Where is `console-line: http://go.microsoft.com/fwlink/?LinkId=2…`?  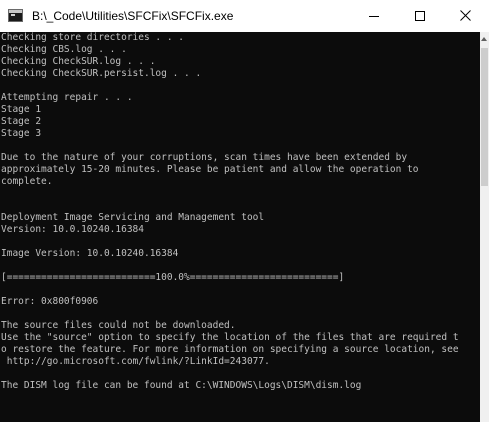 console-line: http://go.microsoft.com/fwlink/?LinkId=2… is located at coordinates (135, 361).